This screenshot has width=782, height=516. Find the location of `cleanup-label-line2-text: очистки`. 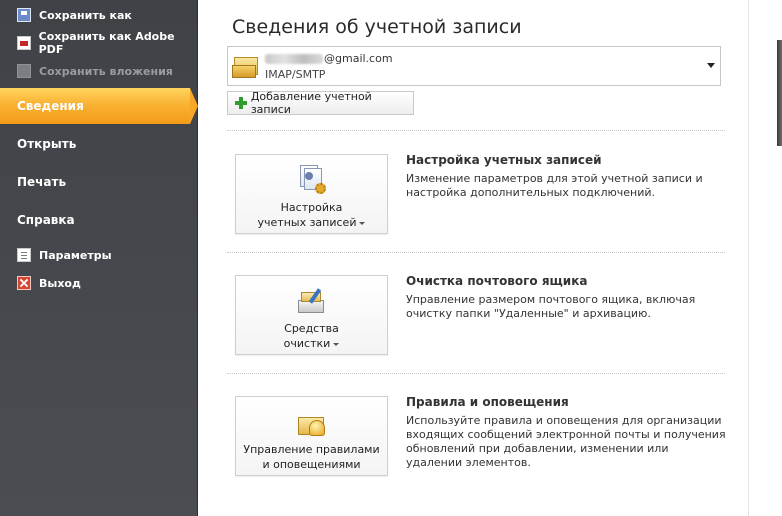

cleanup-label-line2-text: очистки is located at coordinates (307, 343).